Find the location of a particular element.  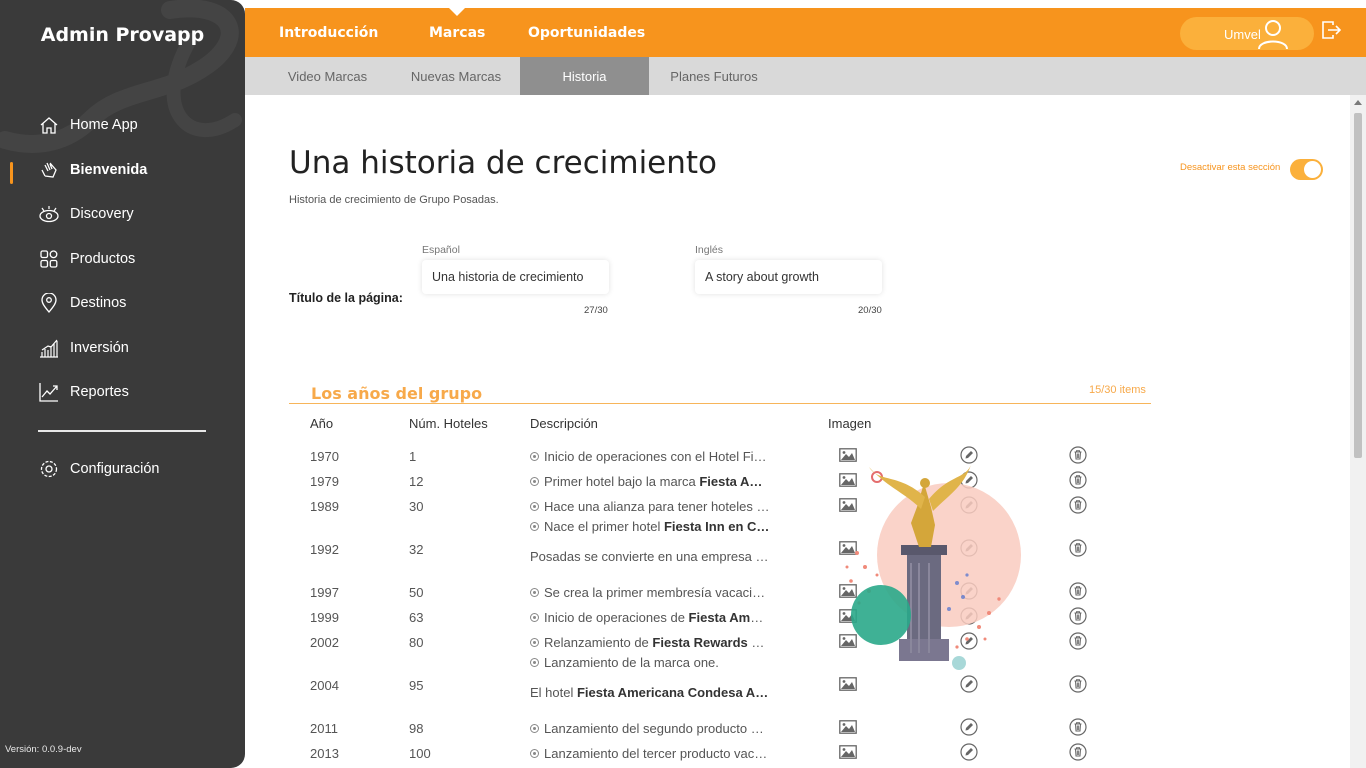

app-version: Versión: 0.0.9-dev is located at coordinates (43, 749).